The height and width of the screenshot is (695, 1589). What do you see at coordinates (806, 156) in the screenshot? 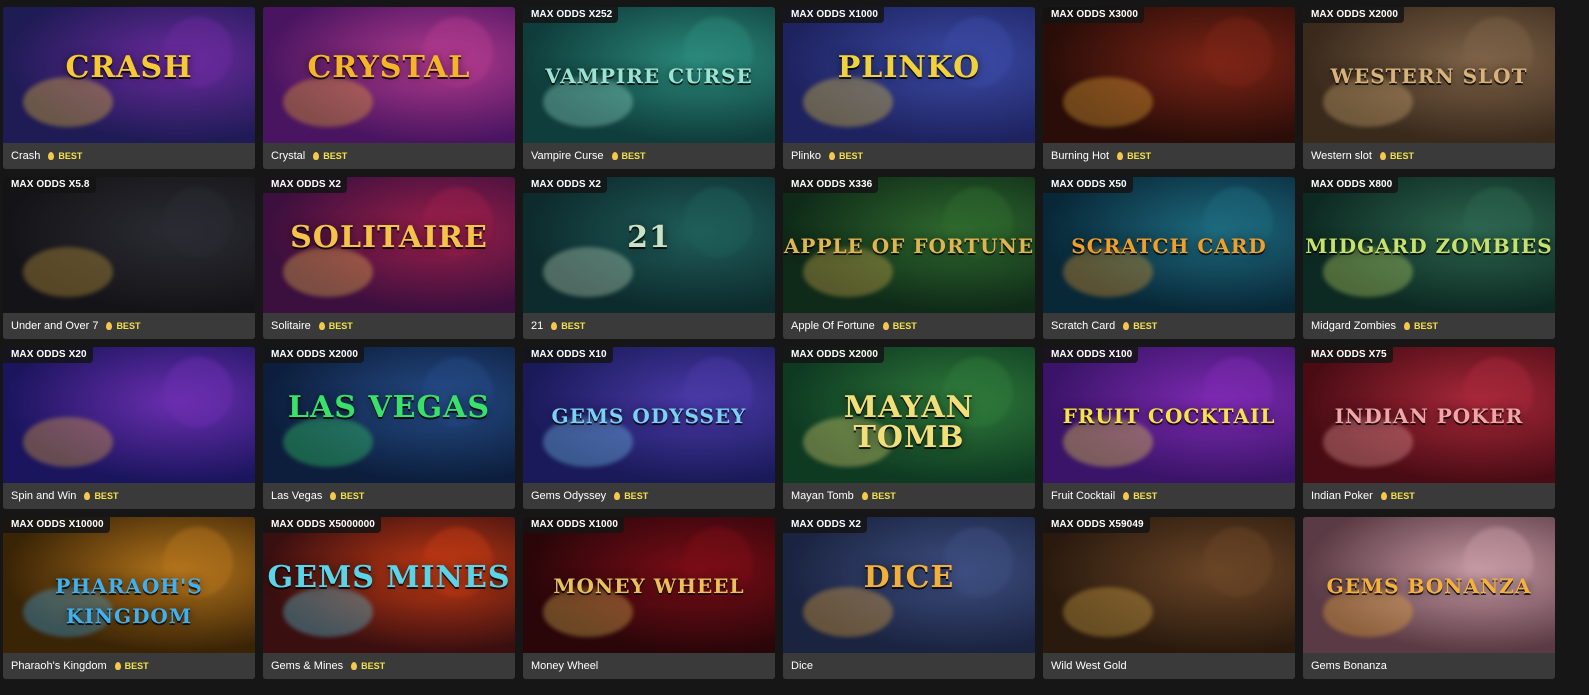
I see `game-name: Plinko` at bounding box center [806, 156].